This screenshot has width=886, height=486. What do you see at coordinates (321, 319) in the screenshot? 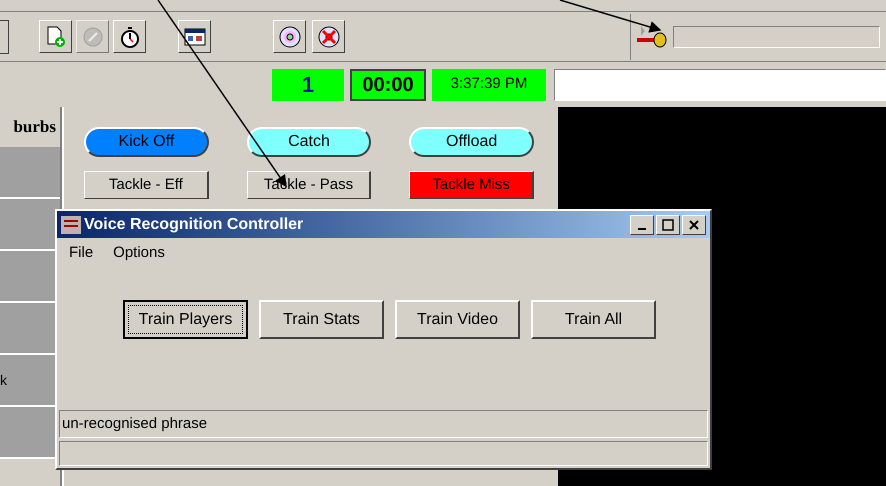
I see `train-button: Train Stats` at bounding box center [321, 319].